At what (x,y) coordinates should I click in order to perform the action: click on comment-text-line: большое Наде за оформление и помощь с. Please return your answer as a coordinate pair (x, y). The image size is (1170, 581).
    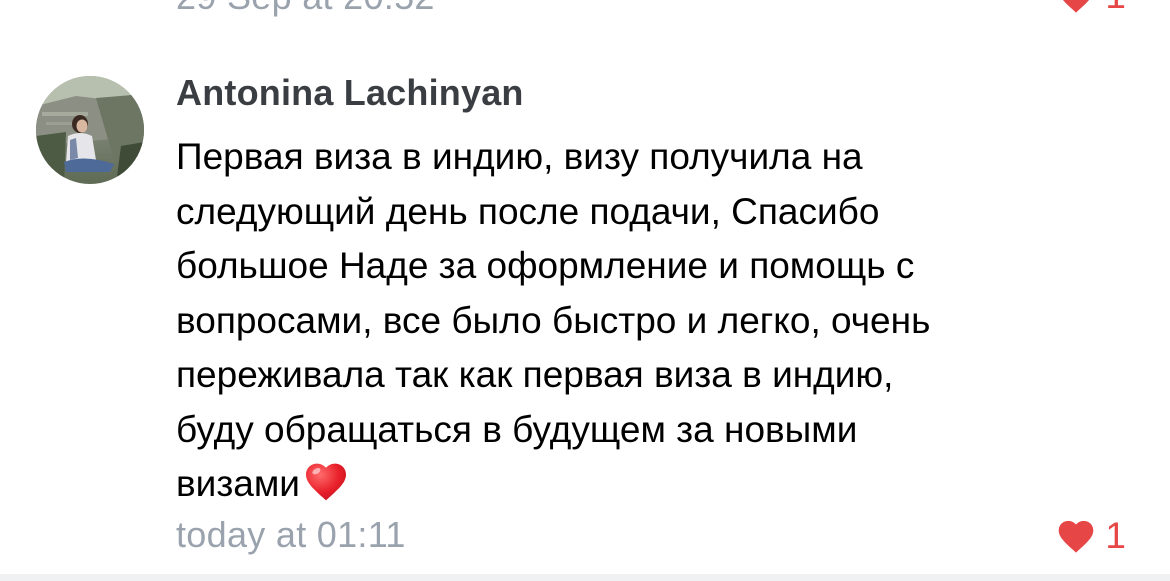
    Looking at the image, I should click on (545, 265).